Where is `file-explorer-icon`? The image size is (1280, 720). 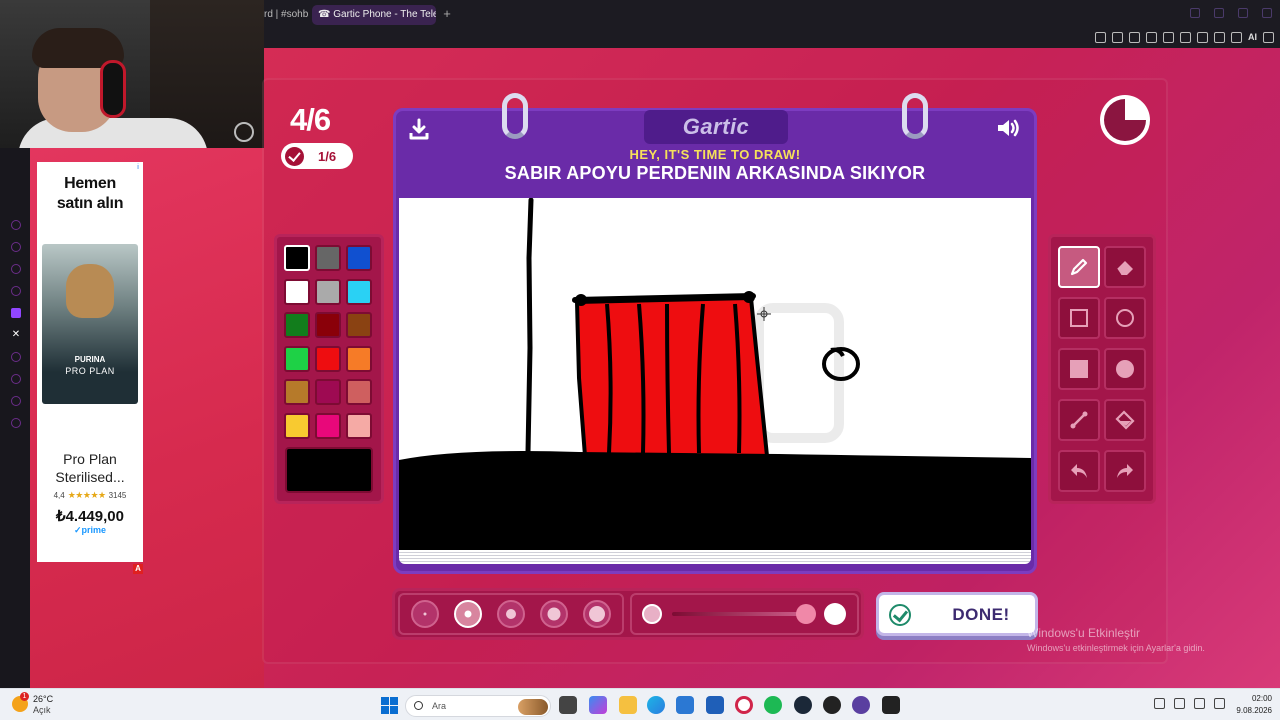
file-explorer-icon is located at coordinates (628, 705).